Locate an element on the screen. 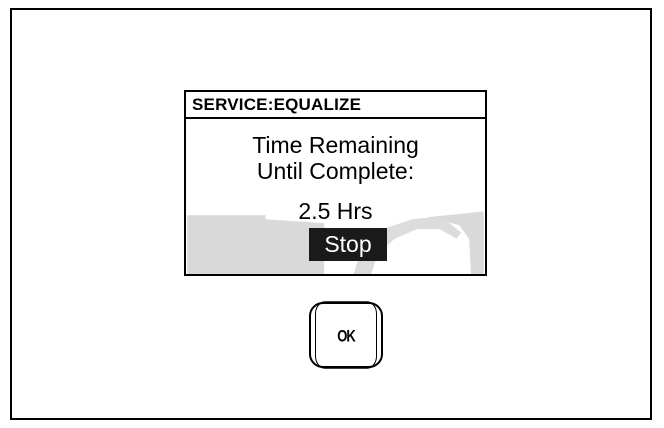  until-complete-label: Until Complete: is located at coordinates (335, 171).